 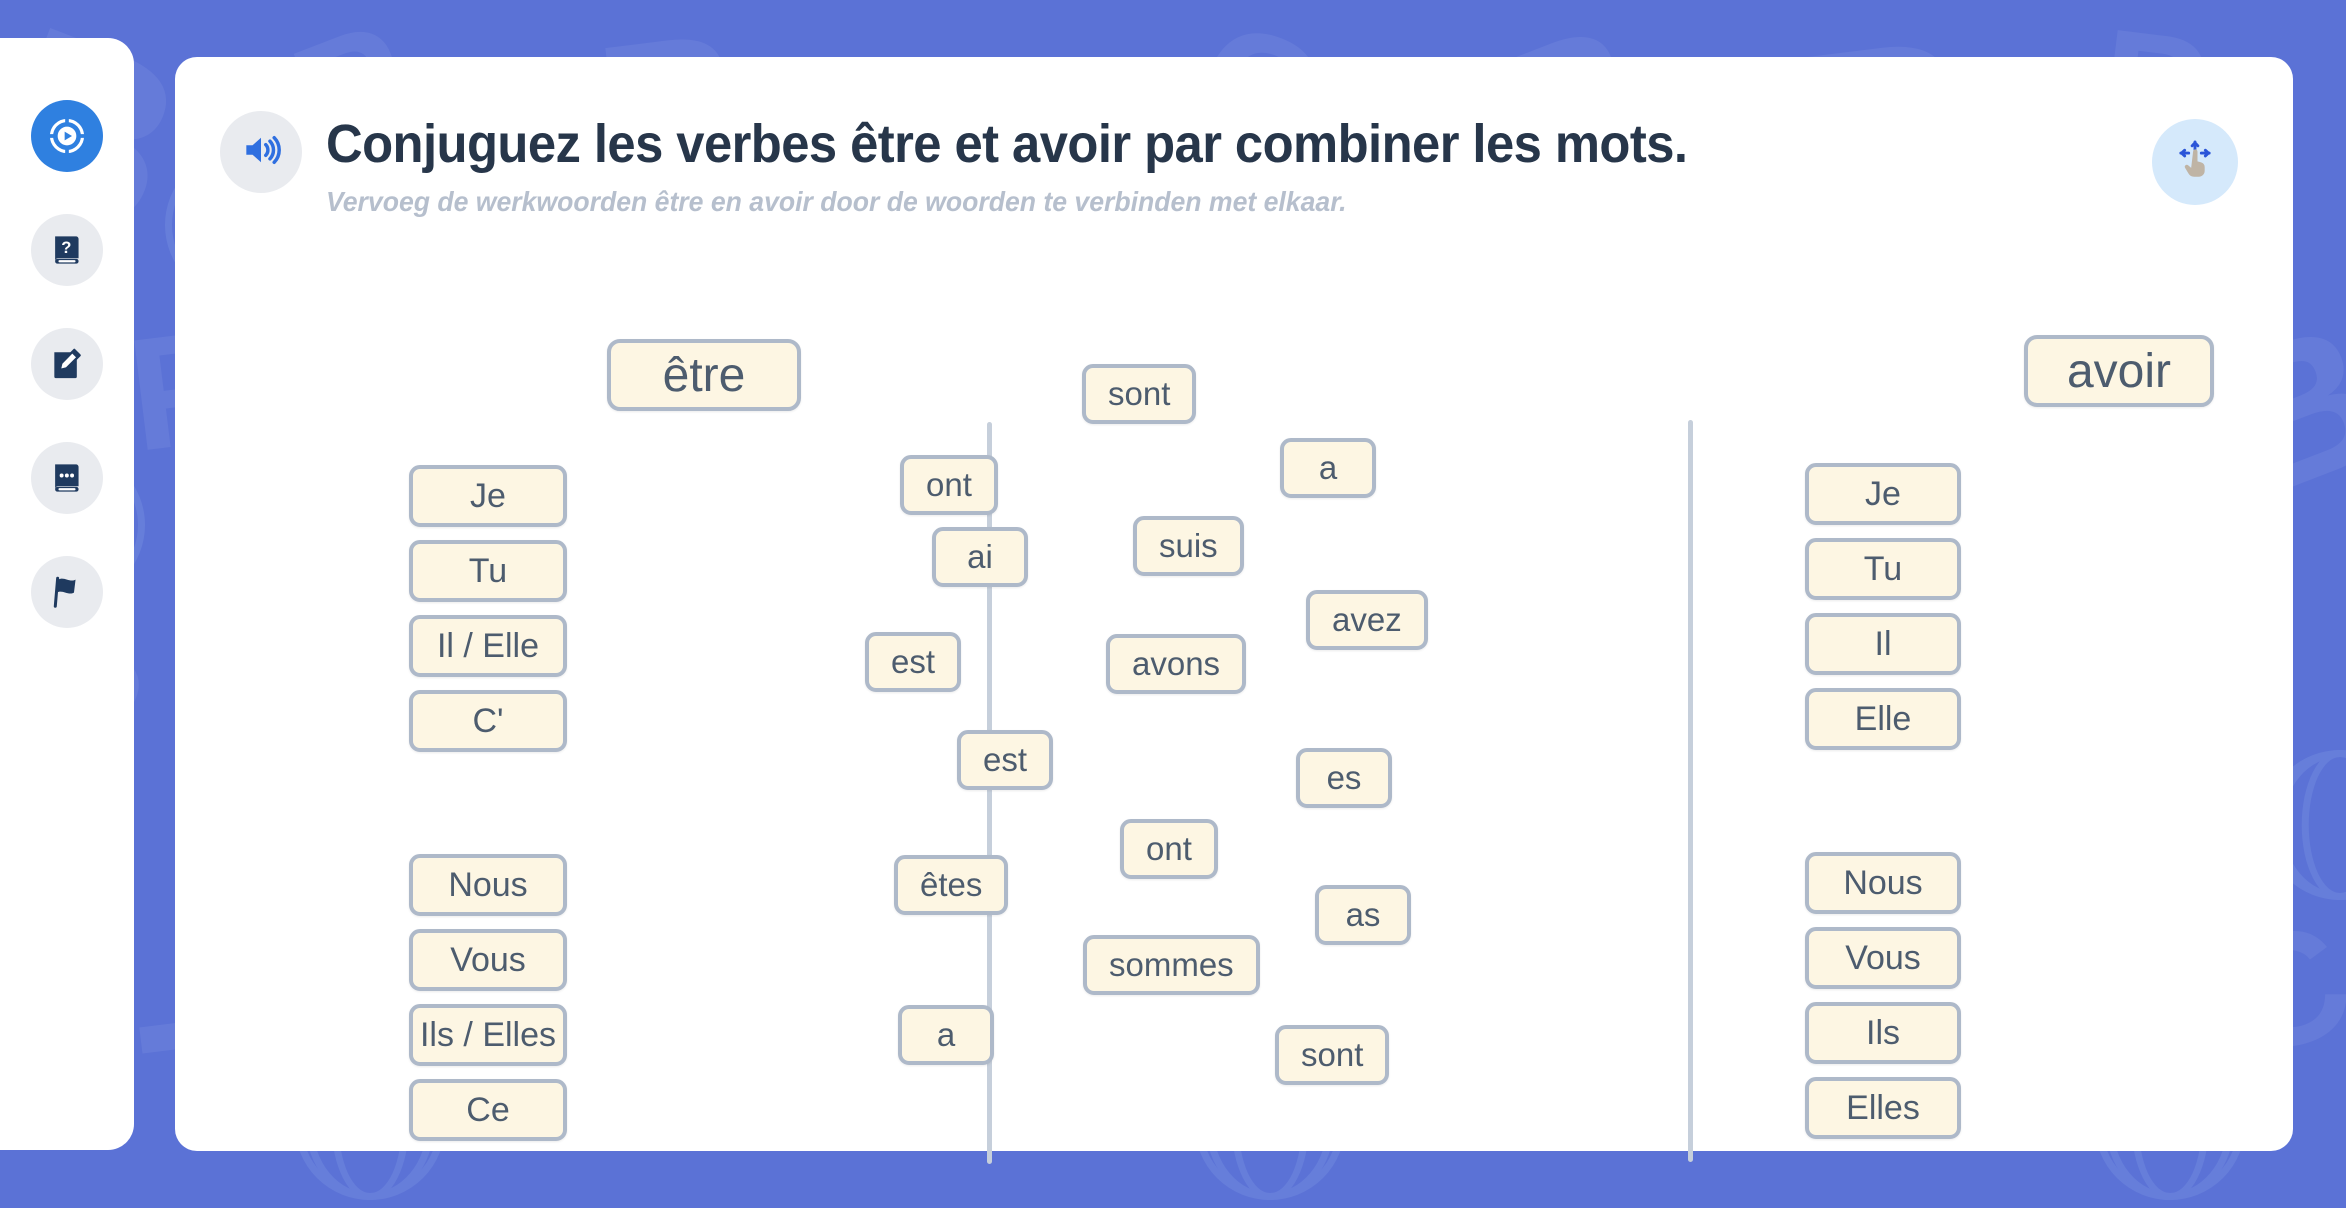 I want to click on target-play-icon, so click(x=67, y=136).